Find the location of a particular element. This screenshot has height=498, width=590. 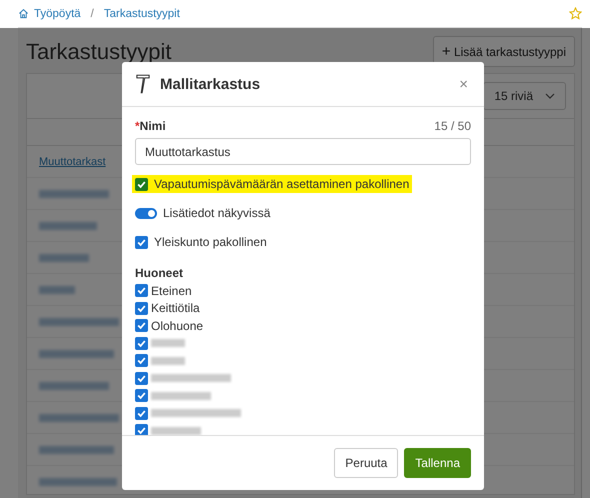

page-title: Tarkastustyypit is located at coordinates (99, 51).